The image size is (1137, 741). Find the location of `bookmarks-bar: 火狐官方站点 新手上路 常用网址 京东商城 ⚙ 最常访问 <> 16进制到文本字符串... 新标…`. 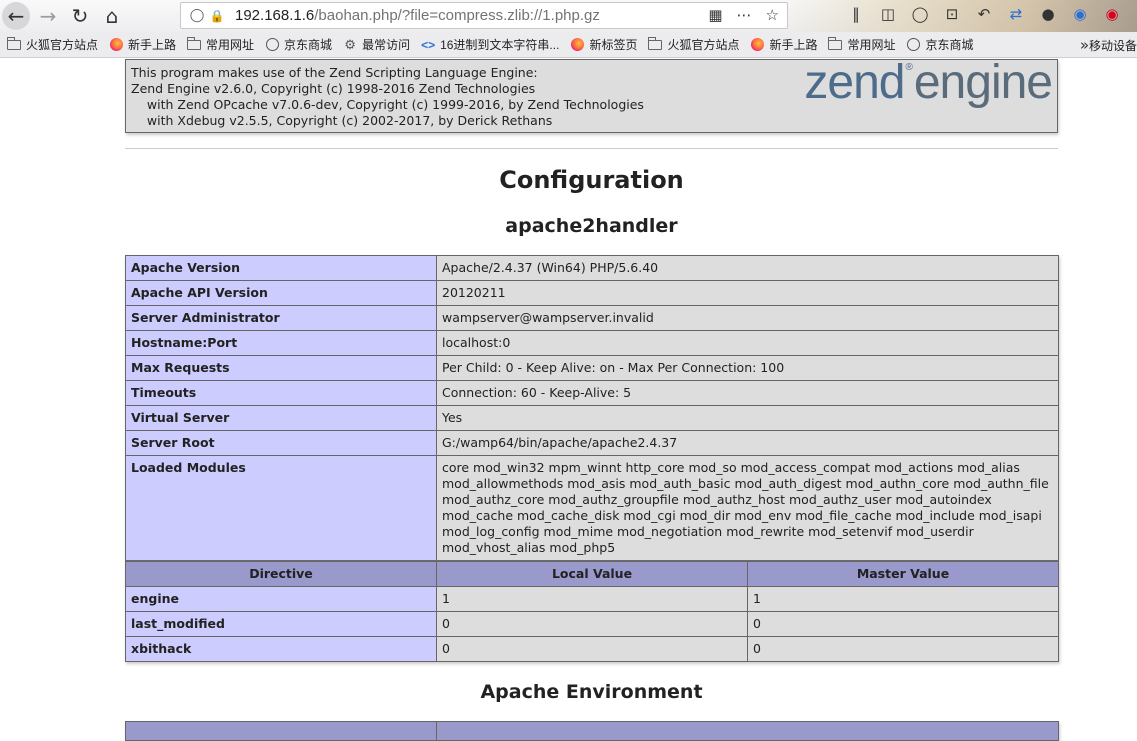

bookmarks-bar: 火狐官方站点 新手上路 常用网址 京东商城 ⚙ 最常访问 <> 16进制到文本字符串... 新标… is located at coordinates (568, 45).